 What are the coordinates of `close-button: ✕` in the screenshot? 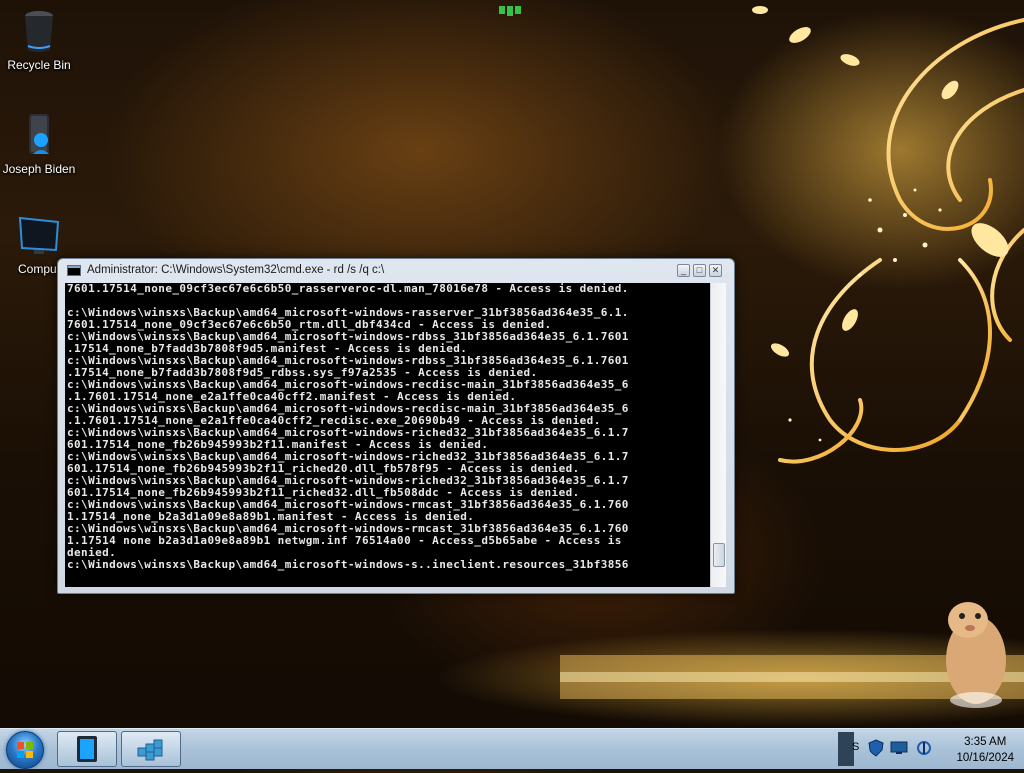 It's located at (715, 270).